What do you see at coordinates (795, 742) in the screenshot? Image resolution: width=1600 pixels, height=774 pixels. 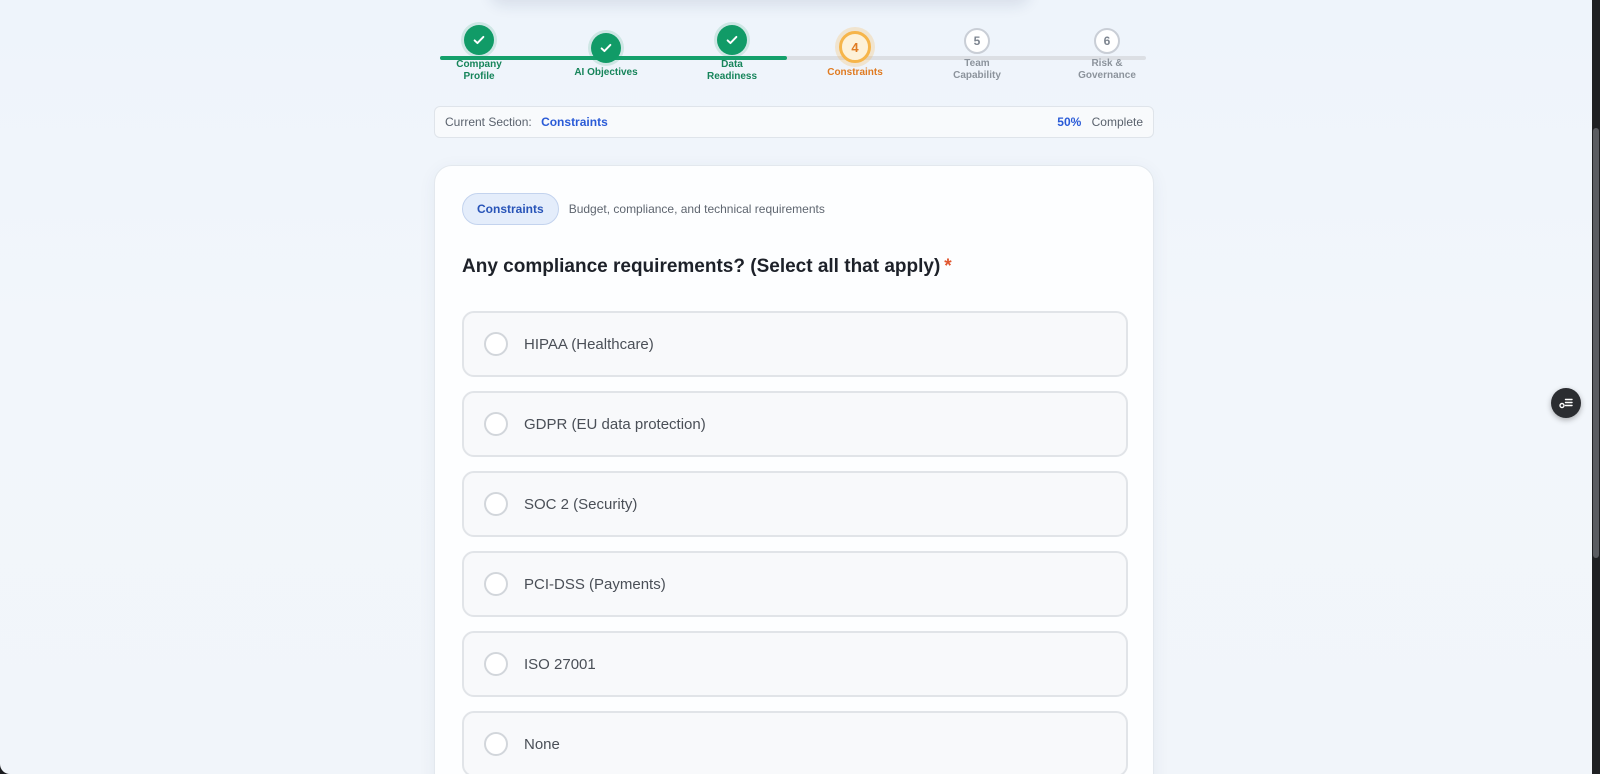 I see `option-none: None` at bounding box center [795, 742].